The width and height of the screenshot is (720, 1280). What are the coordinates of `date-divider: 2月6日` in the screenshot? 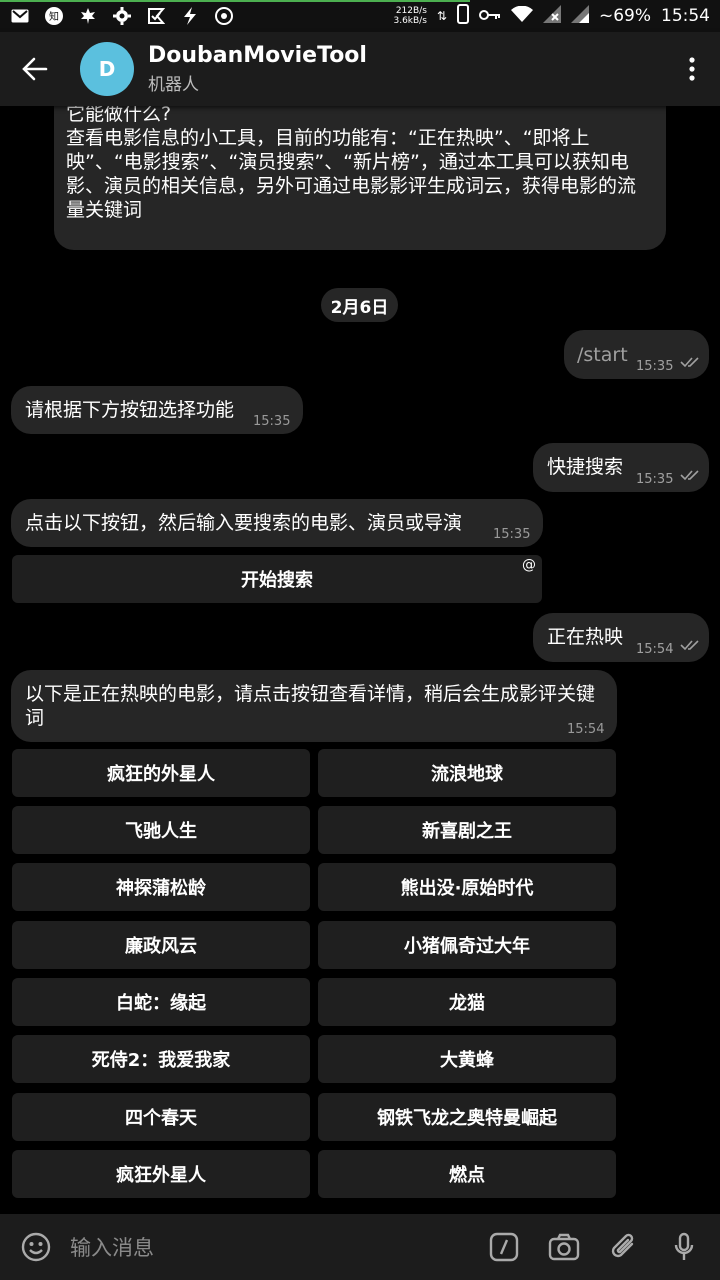 It's located at (359, 305).